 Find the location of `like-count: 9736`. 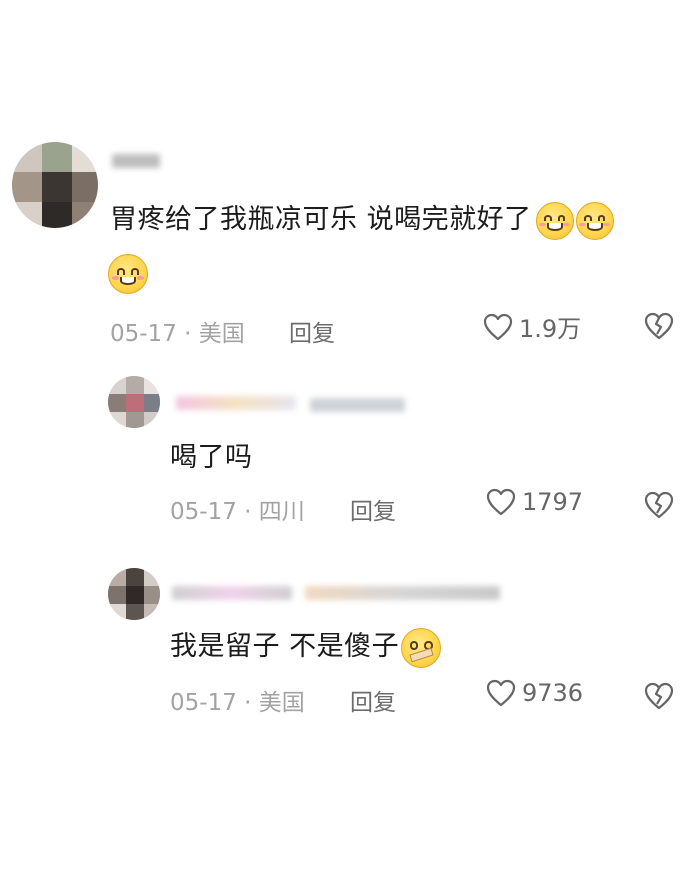

like-count: 9736 is located at coordinates (553, 693).